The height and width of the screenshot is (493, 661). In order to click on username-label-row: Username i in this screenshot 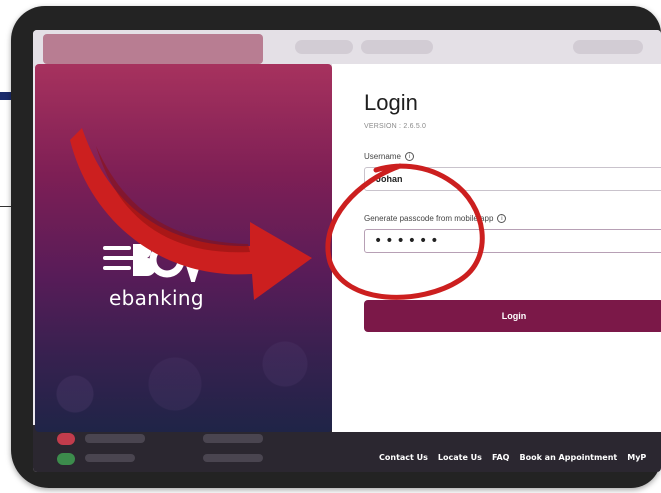, I will do `click(389, 156)`.